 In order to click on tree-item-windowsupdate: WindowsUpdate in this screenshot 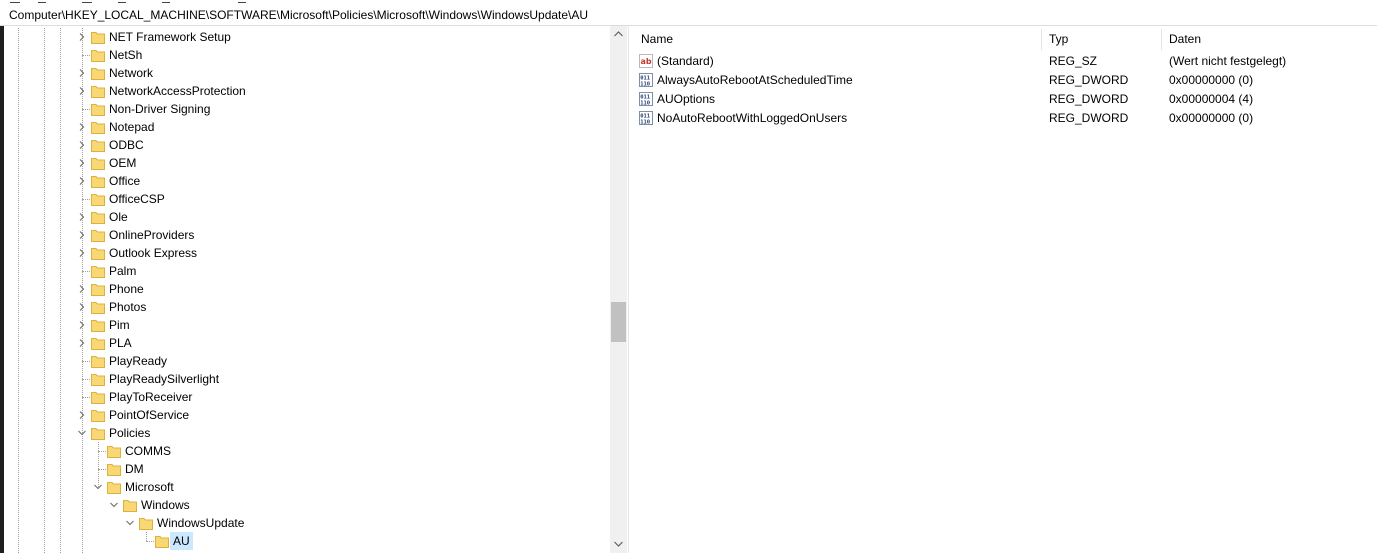, I will do `click(304, 523)`.